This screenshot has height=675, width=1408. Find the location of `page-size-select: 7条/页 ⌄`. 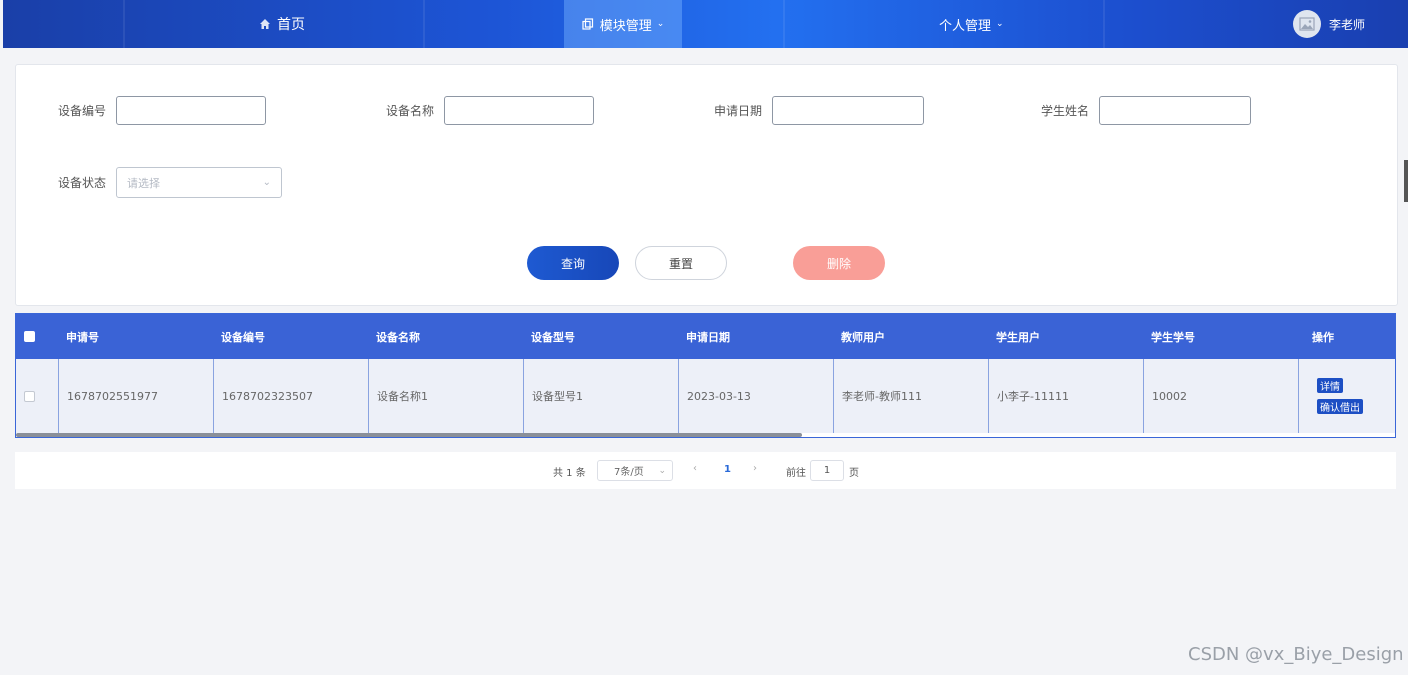

page-size-select: 7条/页 ⌄ is located at coordinates (635, 470).